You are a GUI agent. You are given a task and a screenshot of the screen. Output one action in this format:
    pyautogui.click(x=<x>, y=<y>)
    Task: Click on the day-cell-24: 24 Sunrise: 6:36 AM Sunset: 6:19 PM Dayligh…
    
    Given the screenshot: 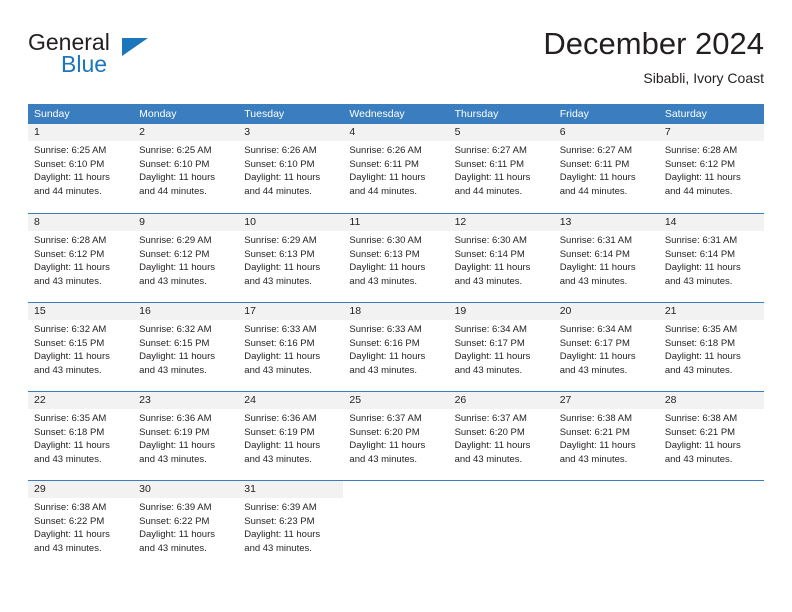 What is the action you would take?
    pyautogui.click(x=291, y=436)
    